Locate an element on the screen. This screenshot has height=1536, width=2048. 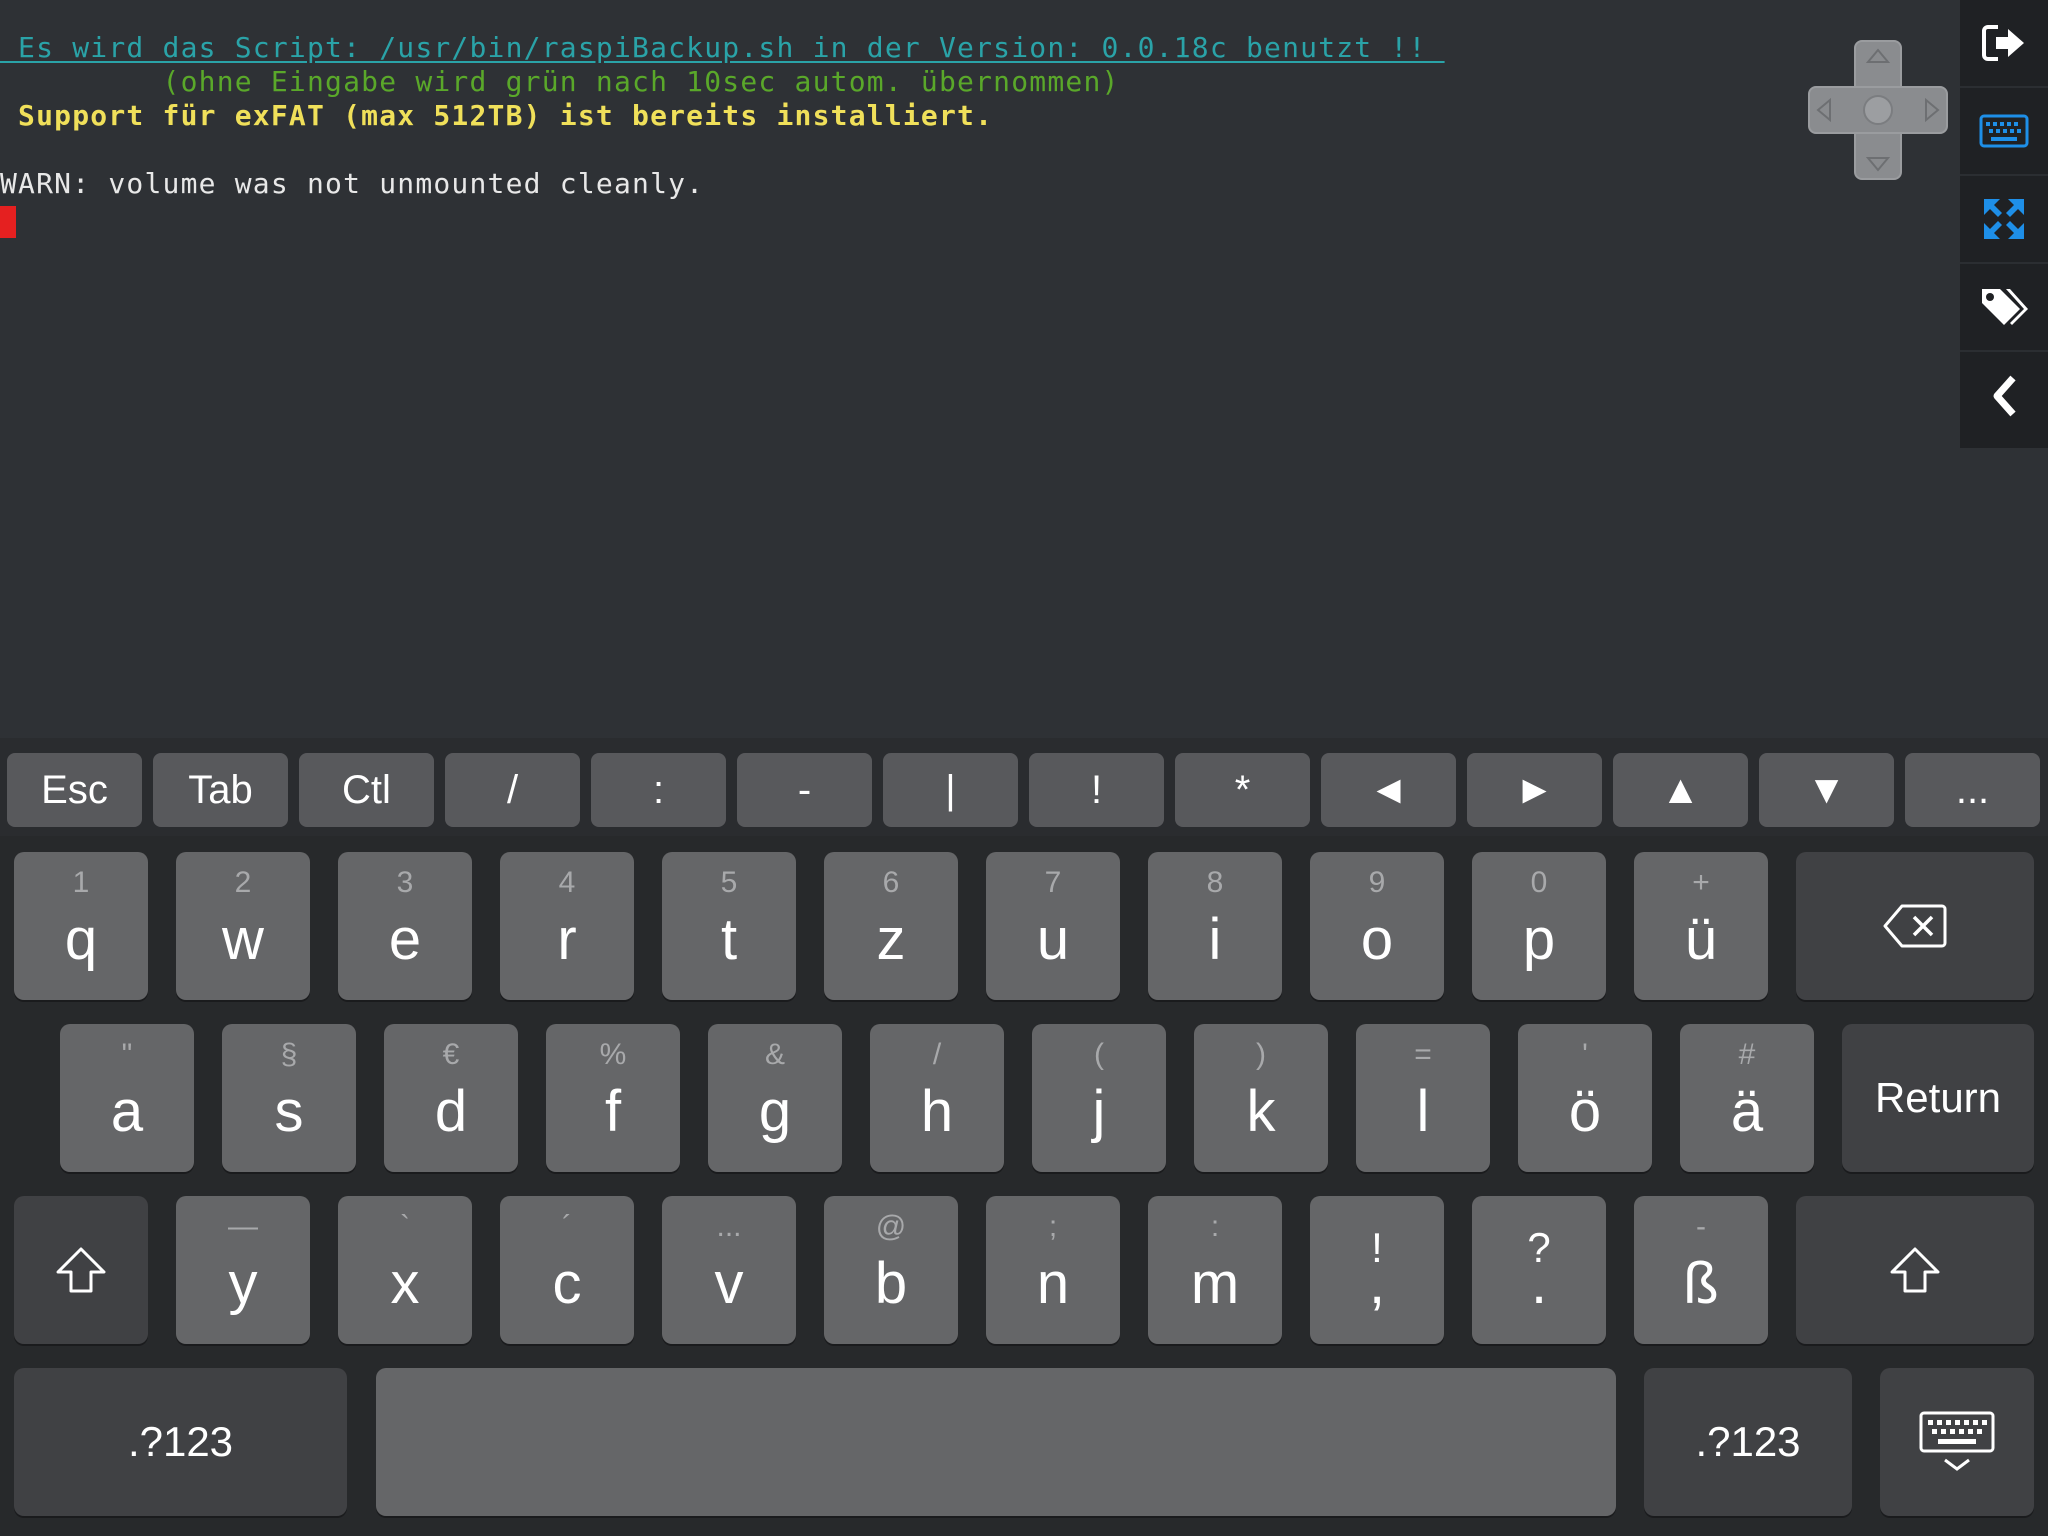
key-l: = l is located at coordinates (1423, 1098).